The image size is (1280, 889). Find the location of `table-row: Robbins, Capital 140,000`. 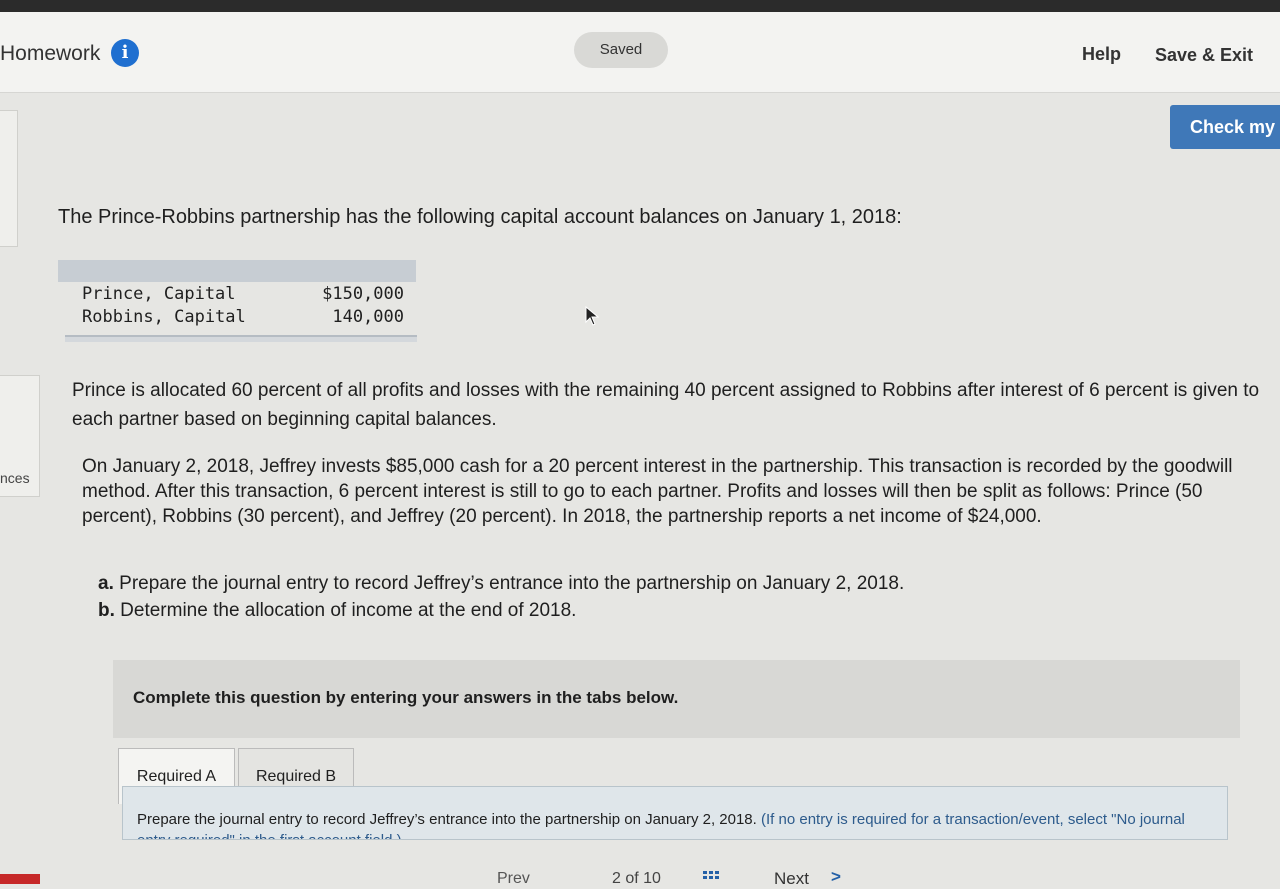

table-row: Robbins, Capital 140,000 is located at coordinates (237, 318).